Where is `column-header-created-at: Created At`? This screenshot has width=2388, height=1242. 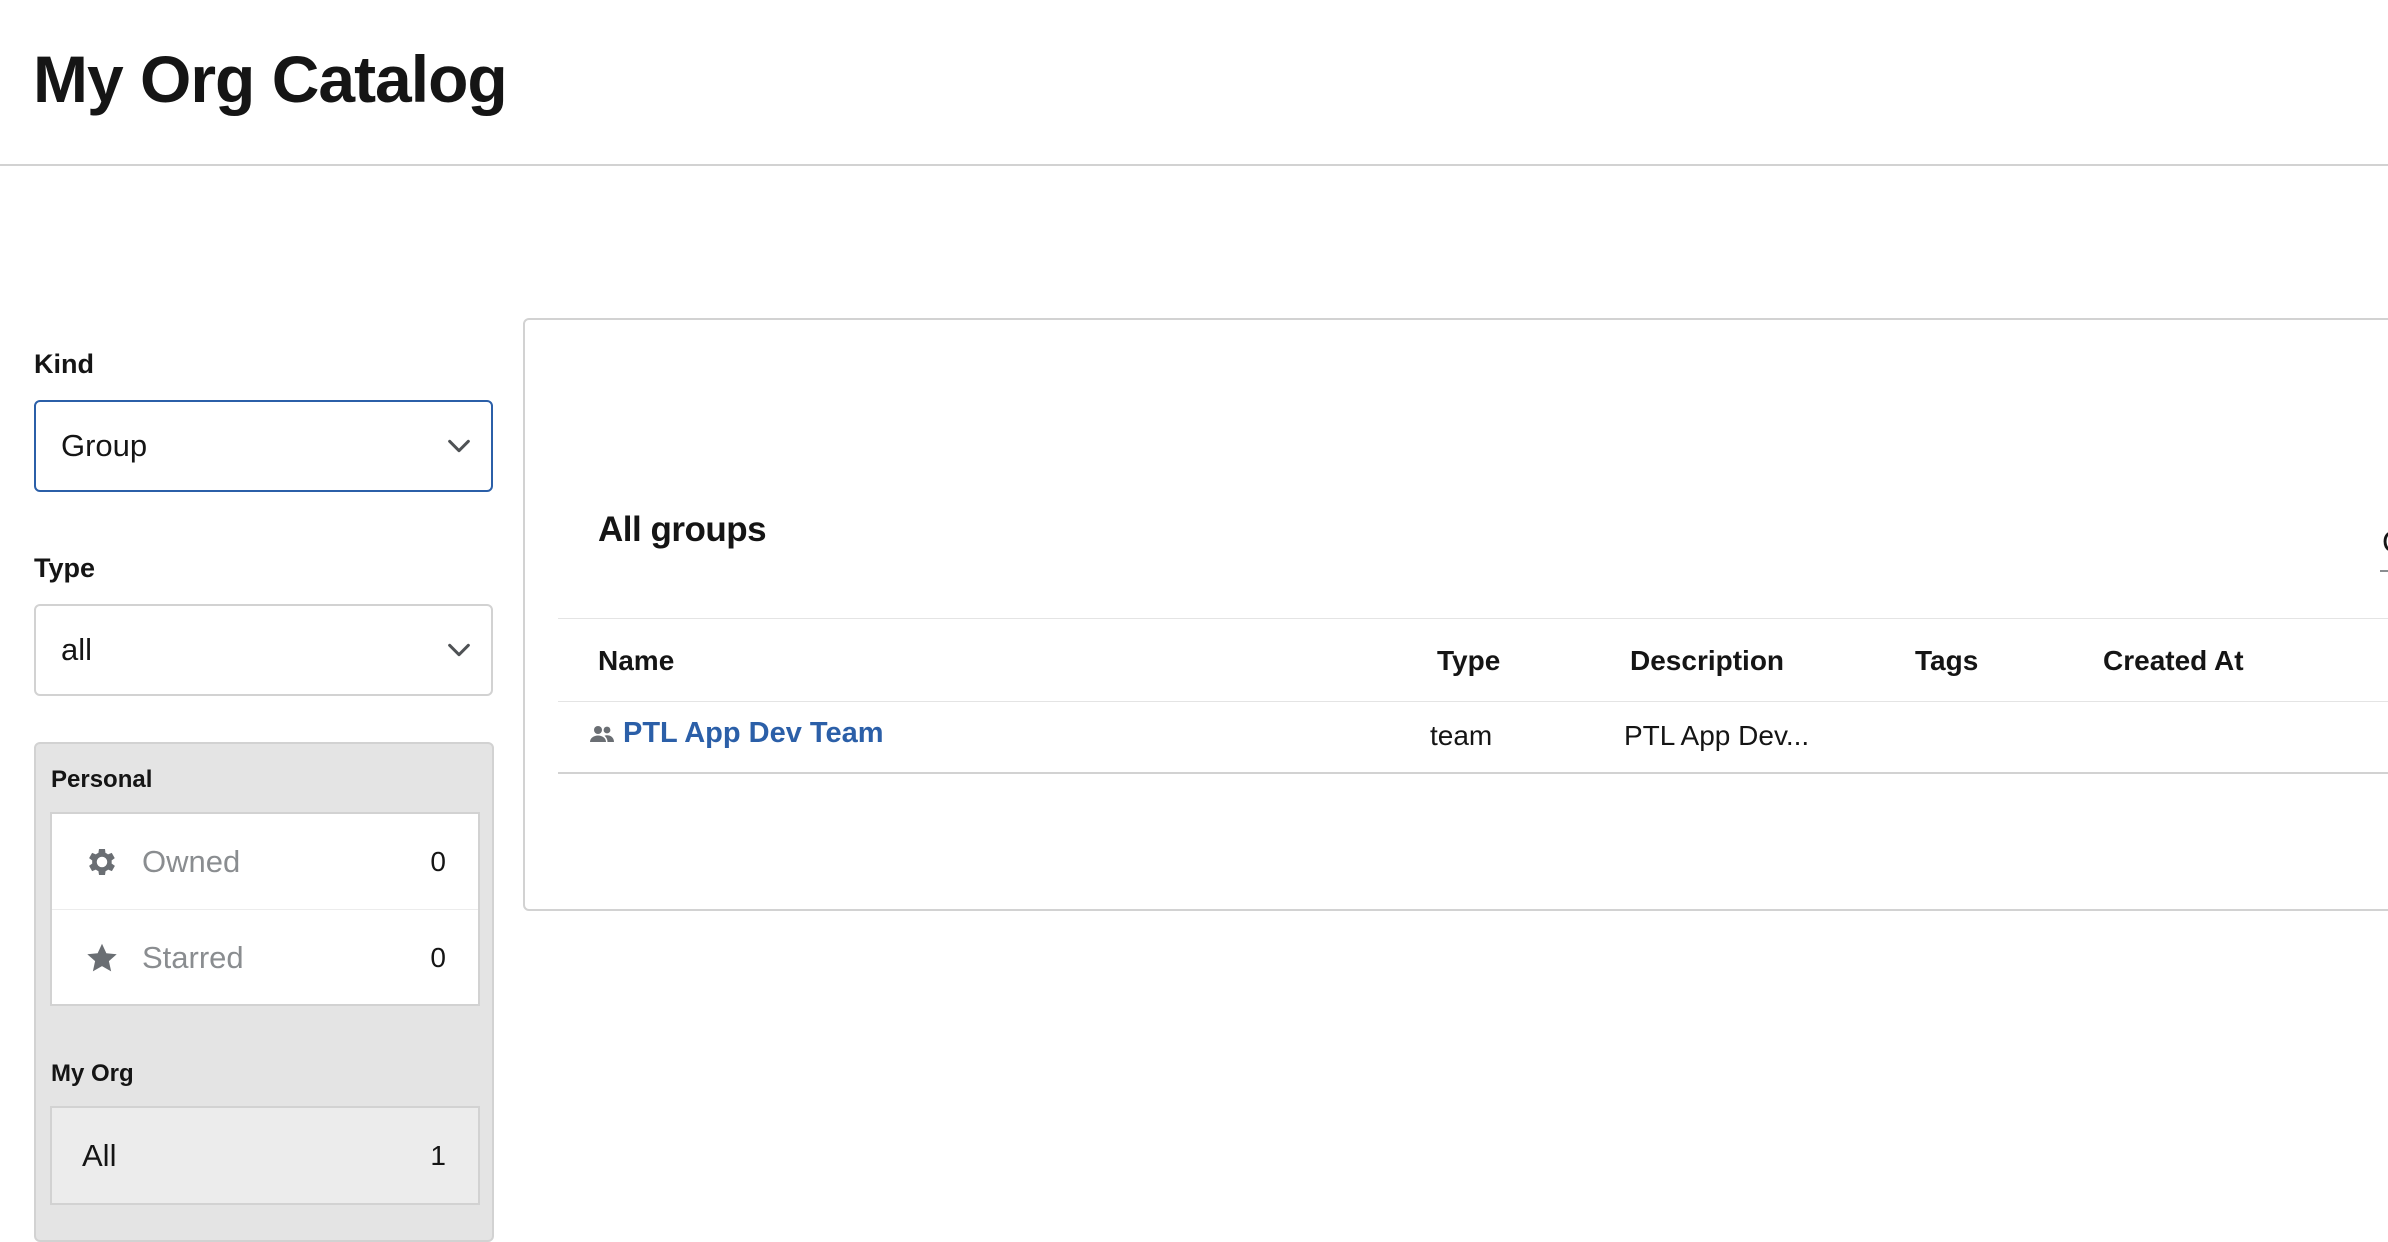
column-header-created-at: Created At is located at coordinates (2173, 661).